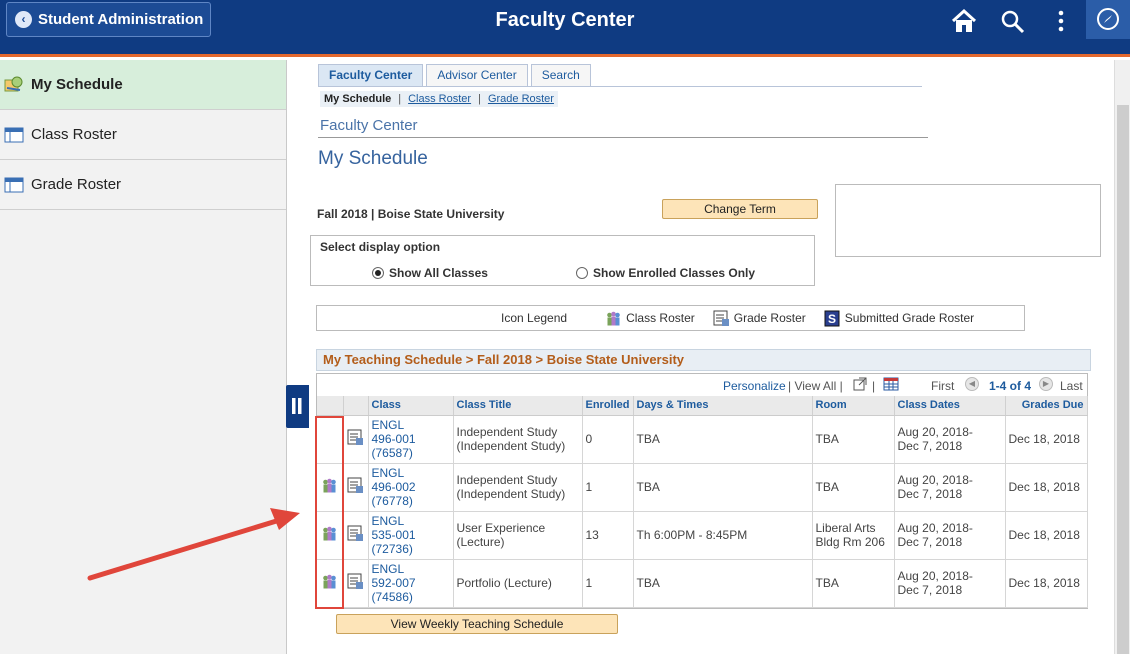 The height and width of the screenshot is (654, 1130). Describe the element at coordinates (380, 247) in the screenshot. I see `display-option-label: Select display option` at that location.